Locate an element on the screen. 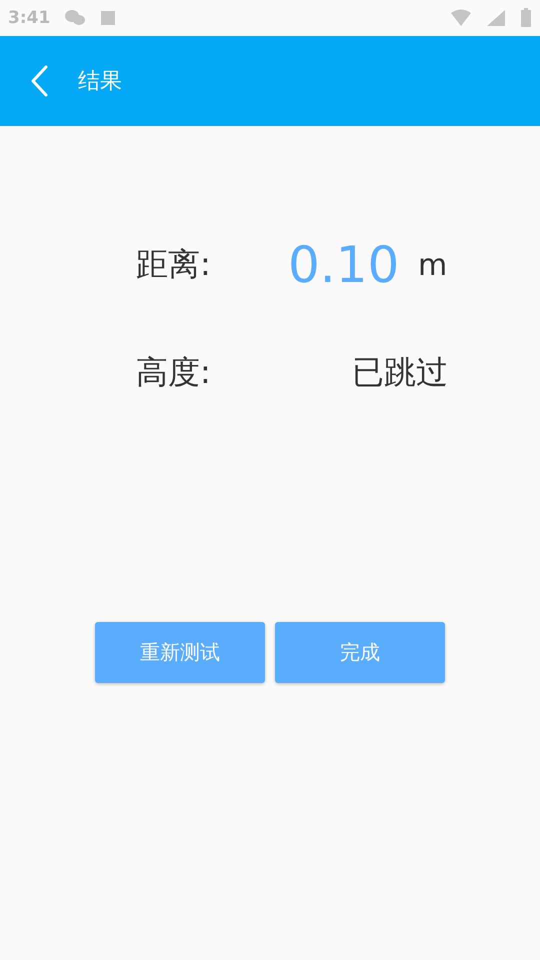 Image resolution: width=540 pixels, height=960 pixels. action-button: 重新测试 is located at coordinates (180, 652).